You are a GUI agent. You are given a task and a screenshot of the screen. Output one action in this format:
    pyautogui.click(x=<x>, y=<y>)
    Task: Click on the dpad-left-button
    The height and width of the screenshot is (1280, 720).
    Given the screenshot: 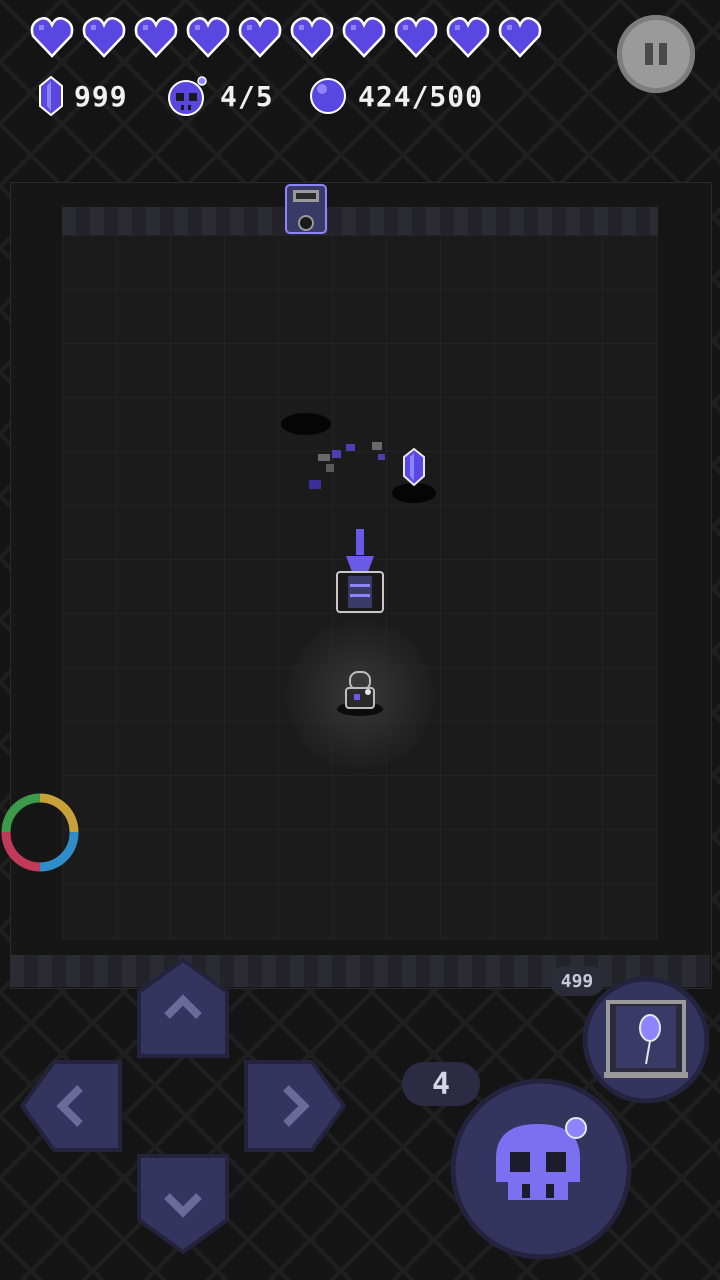 What is the action you would take?
    pyautogui.click(x=72, y=1106)
    